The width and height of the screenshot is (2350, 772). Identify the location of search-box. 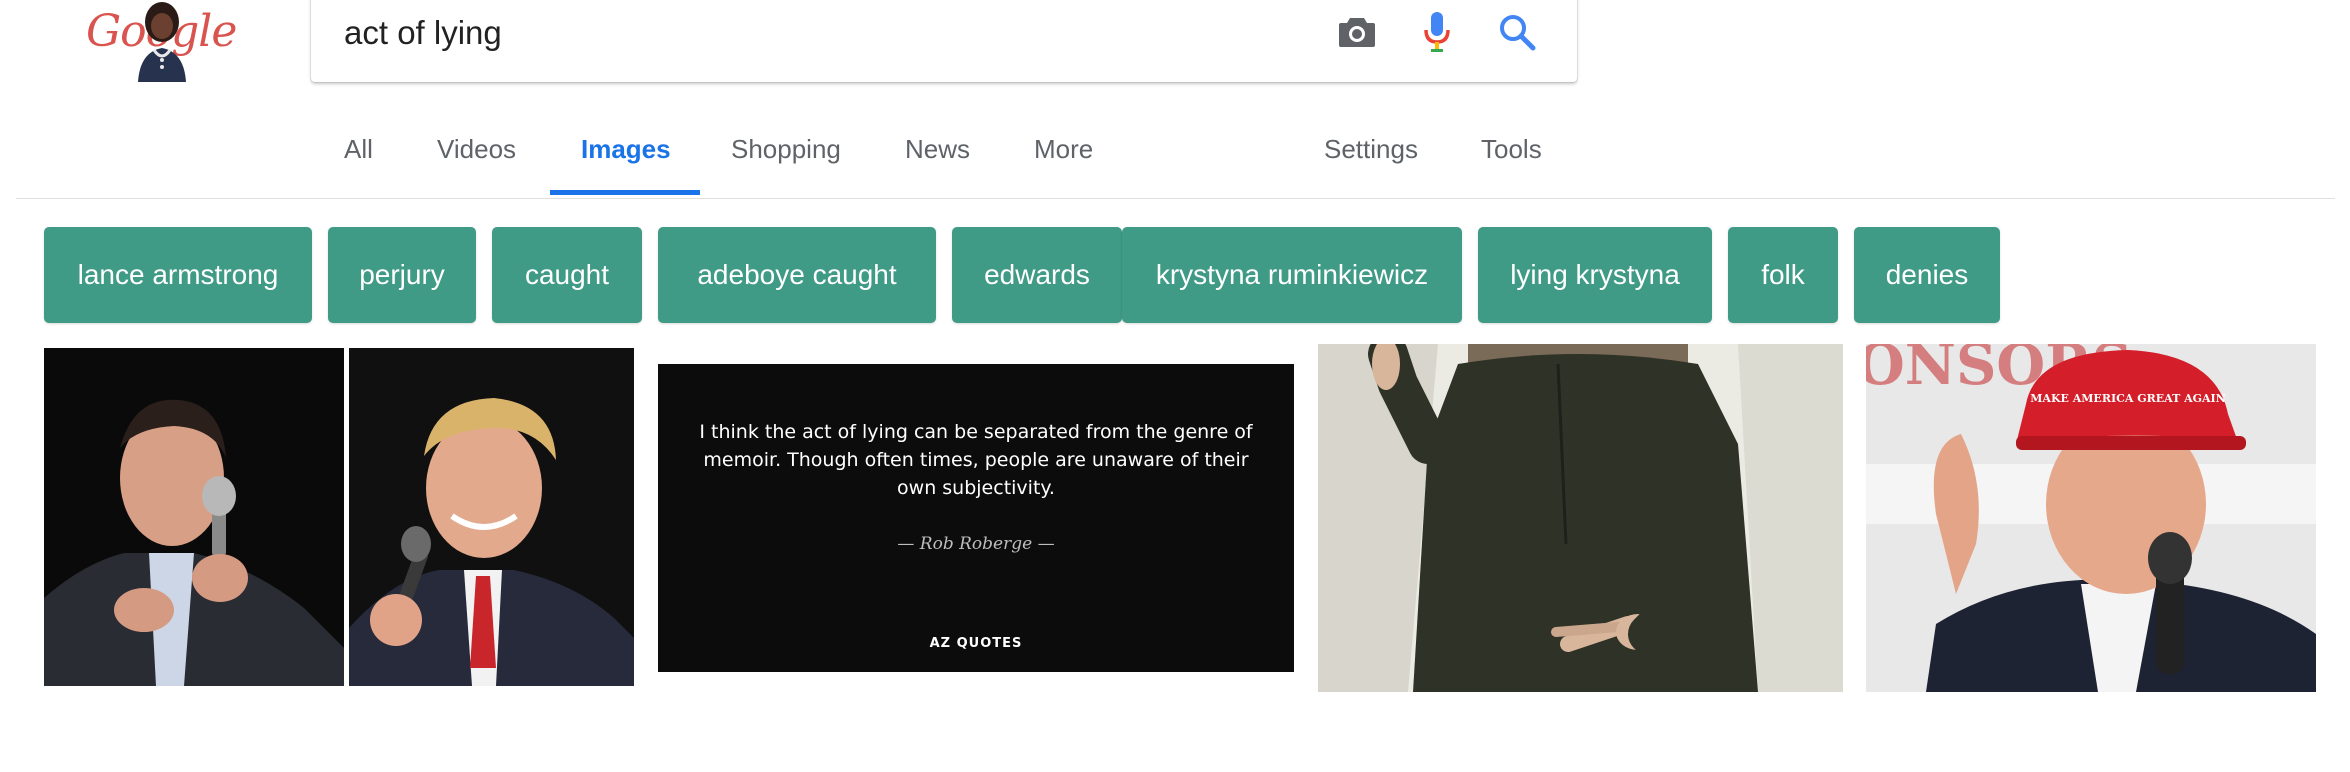
(944, 41).